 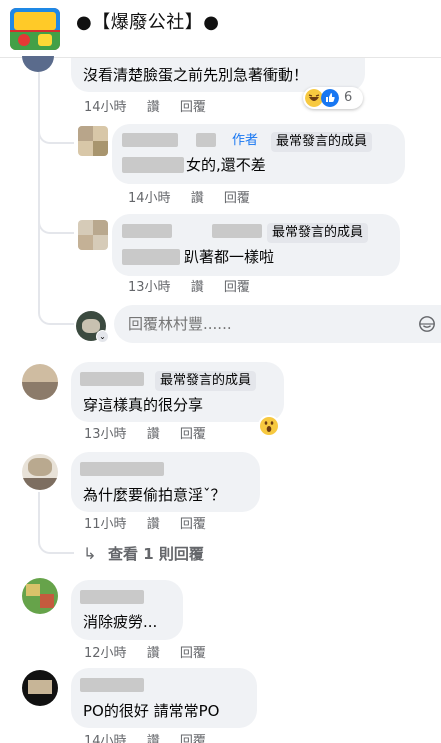 What do you see at coordinates (220, 29) in the screenshot?
I see `group-header: ●【爆廢公社】●` at bounding box center [220, 29].